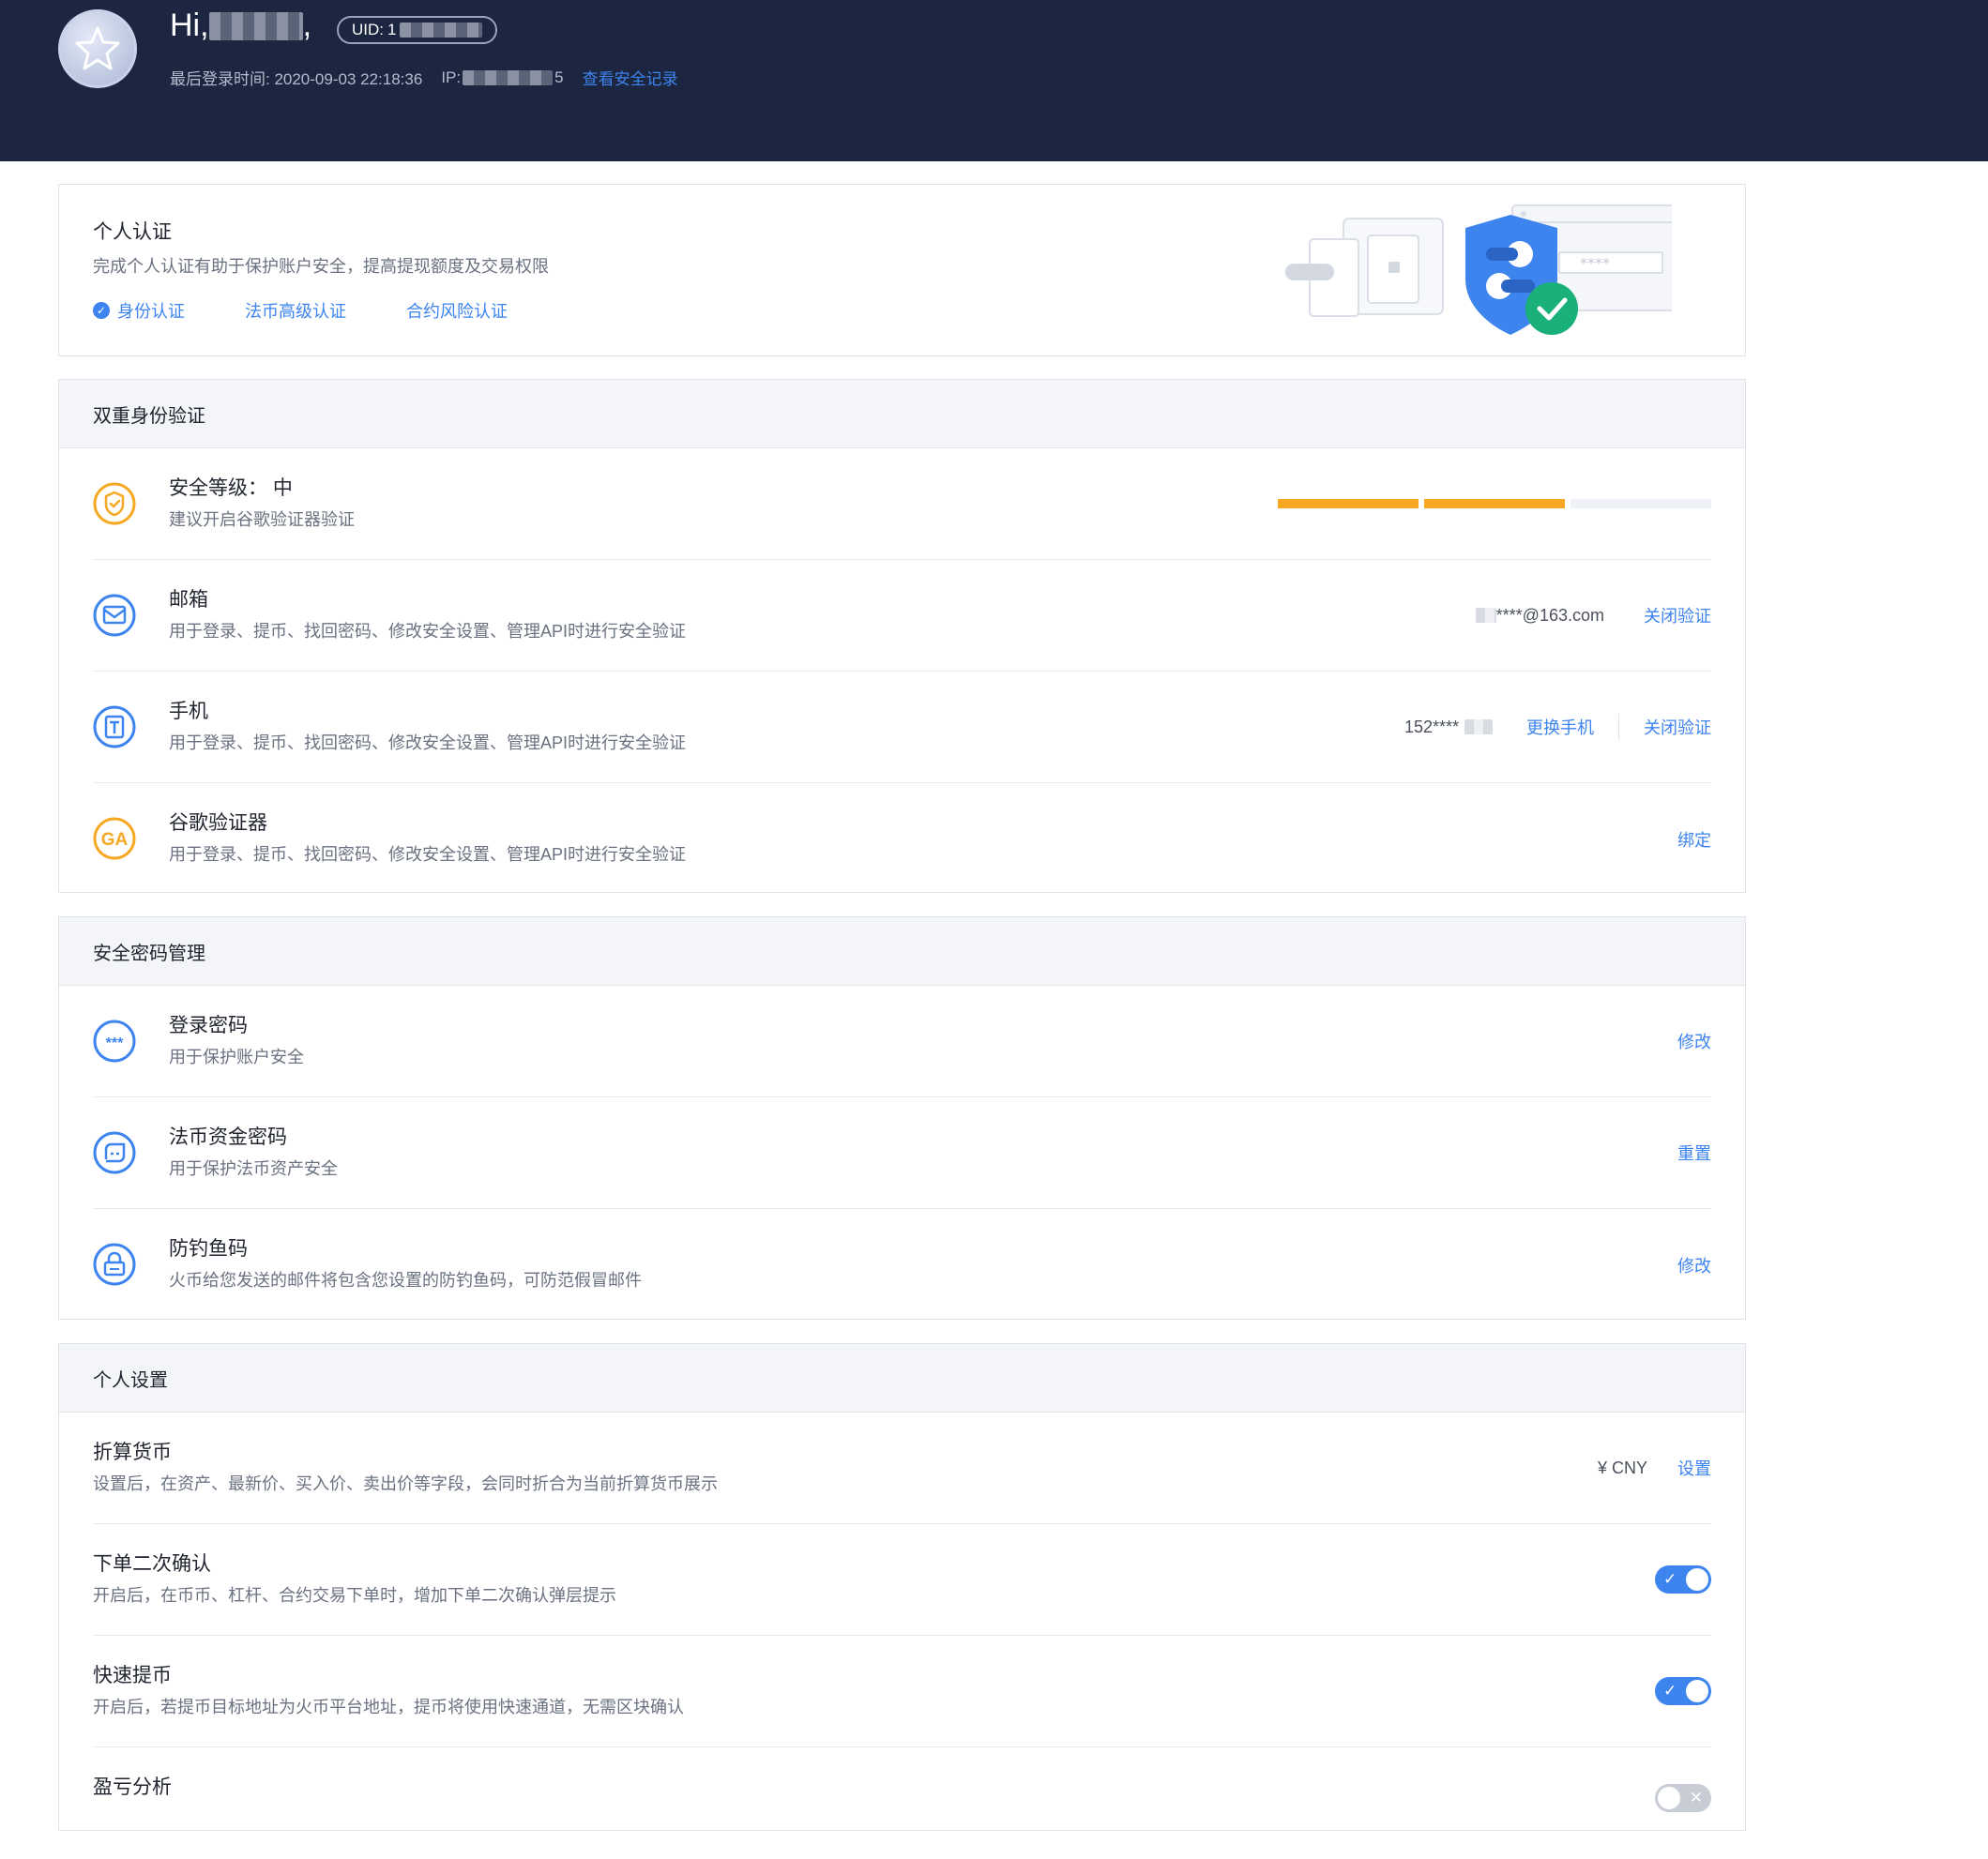 The image size is (1988, 1859). What do you see at coordinates (1431, 726) in the screenshot?
I see `phone-value-text: 152****` at bounding box center [1431, 726].